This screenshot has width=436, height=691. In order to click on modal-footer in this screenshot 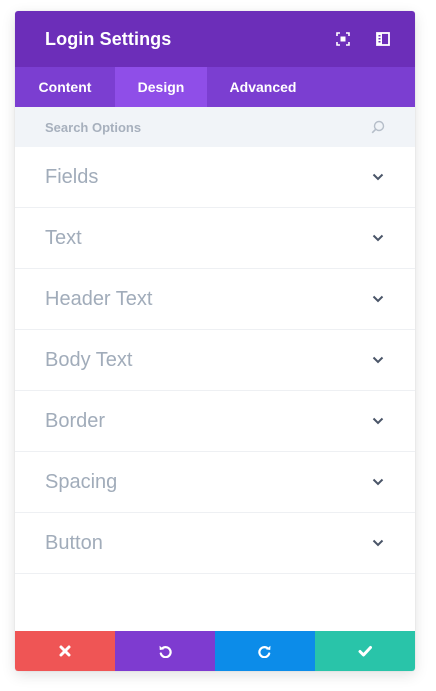, I will do `click(215, 651)`.